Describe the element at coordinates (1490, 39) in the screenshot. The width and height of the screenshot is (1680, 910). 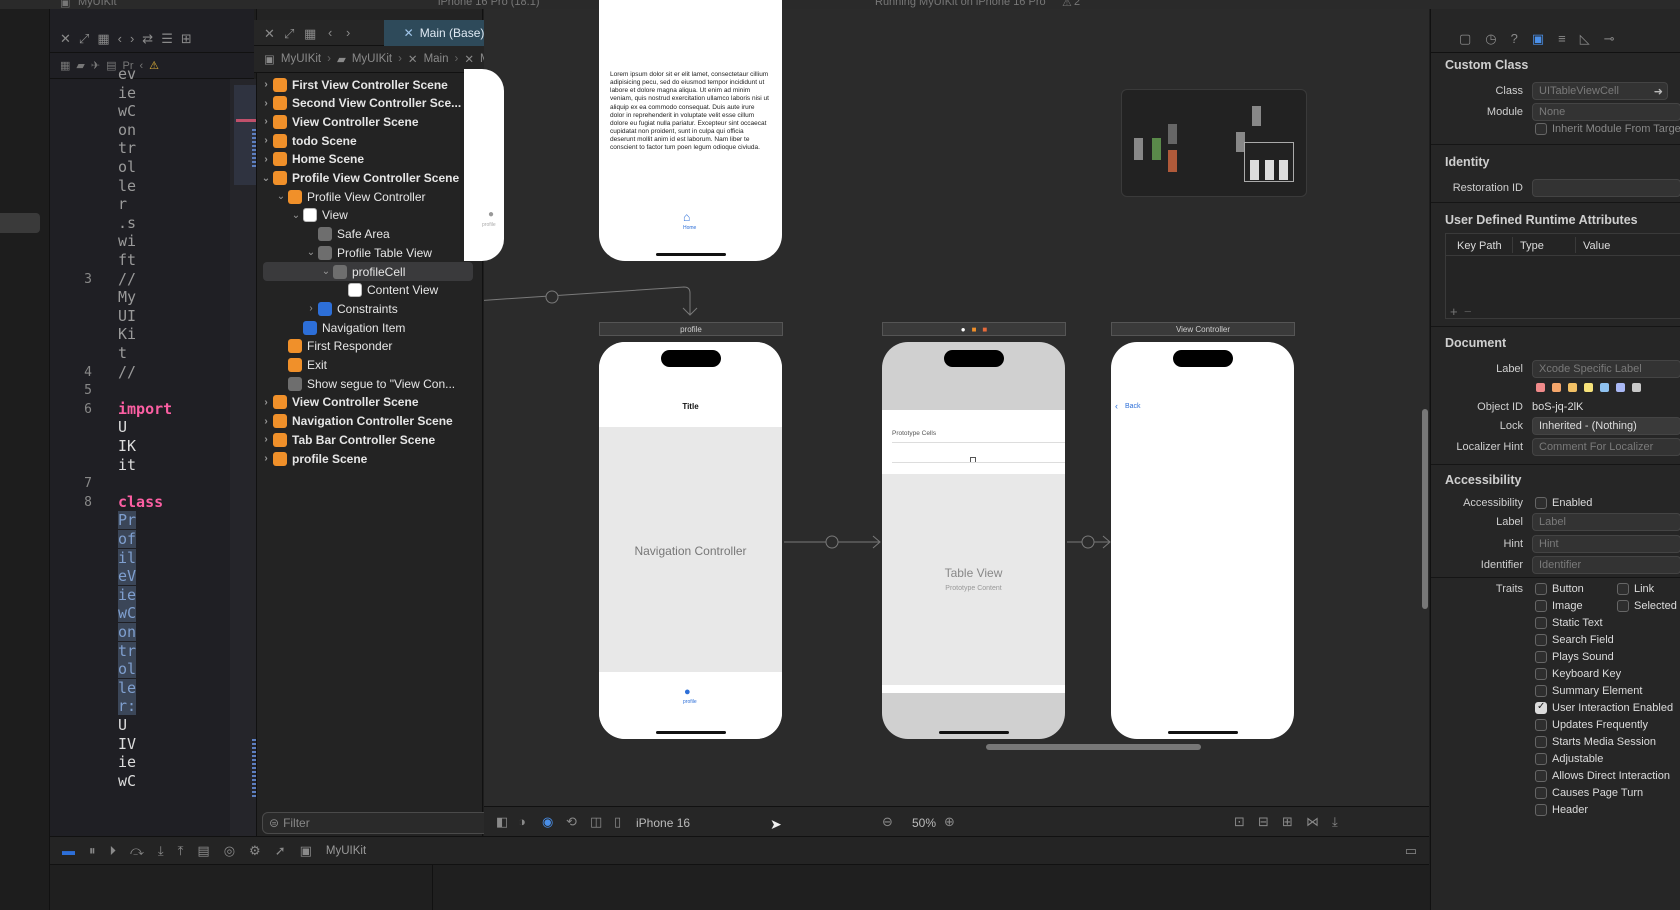
I see `history-icon: ◷` at that location.